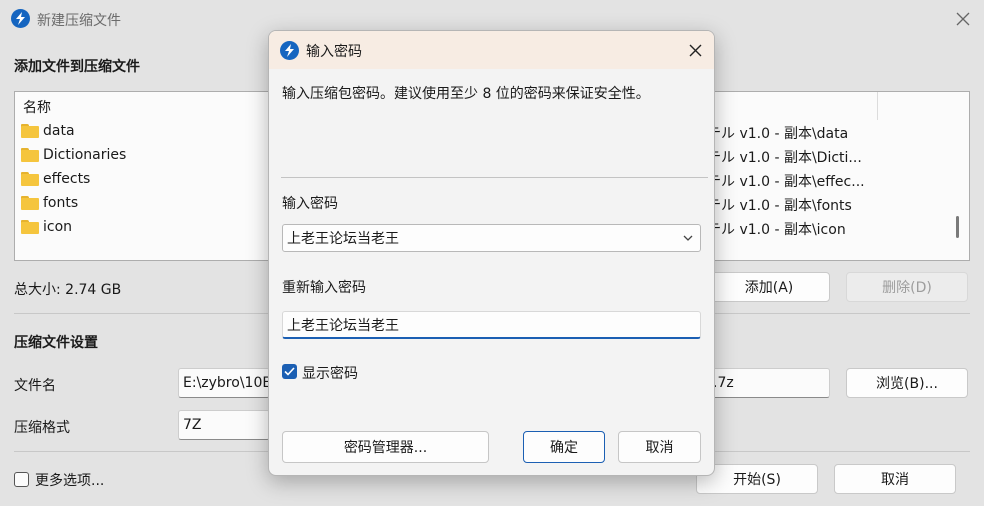 The image size is (984, 506). What do you see at coordinates (37, 107) in the screenshot?
I see `column-header-name: 名称` at bounding box center [37, 107].